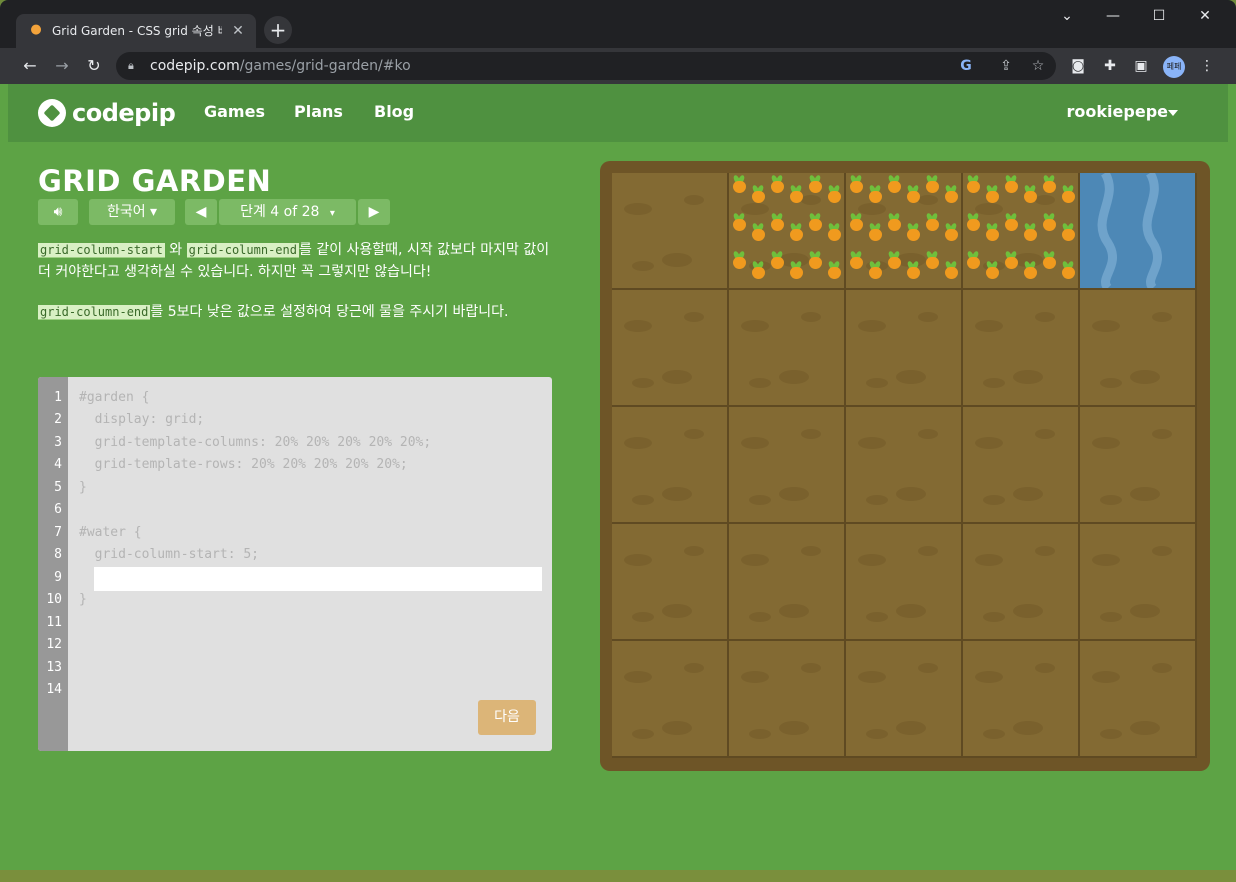  Describe the element at coordinates (169, 554) in the screenshot. I see `code-line: grid-column-start: 5;` at that location.